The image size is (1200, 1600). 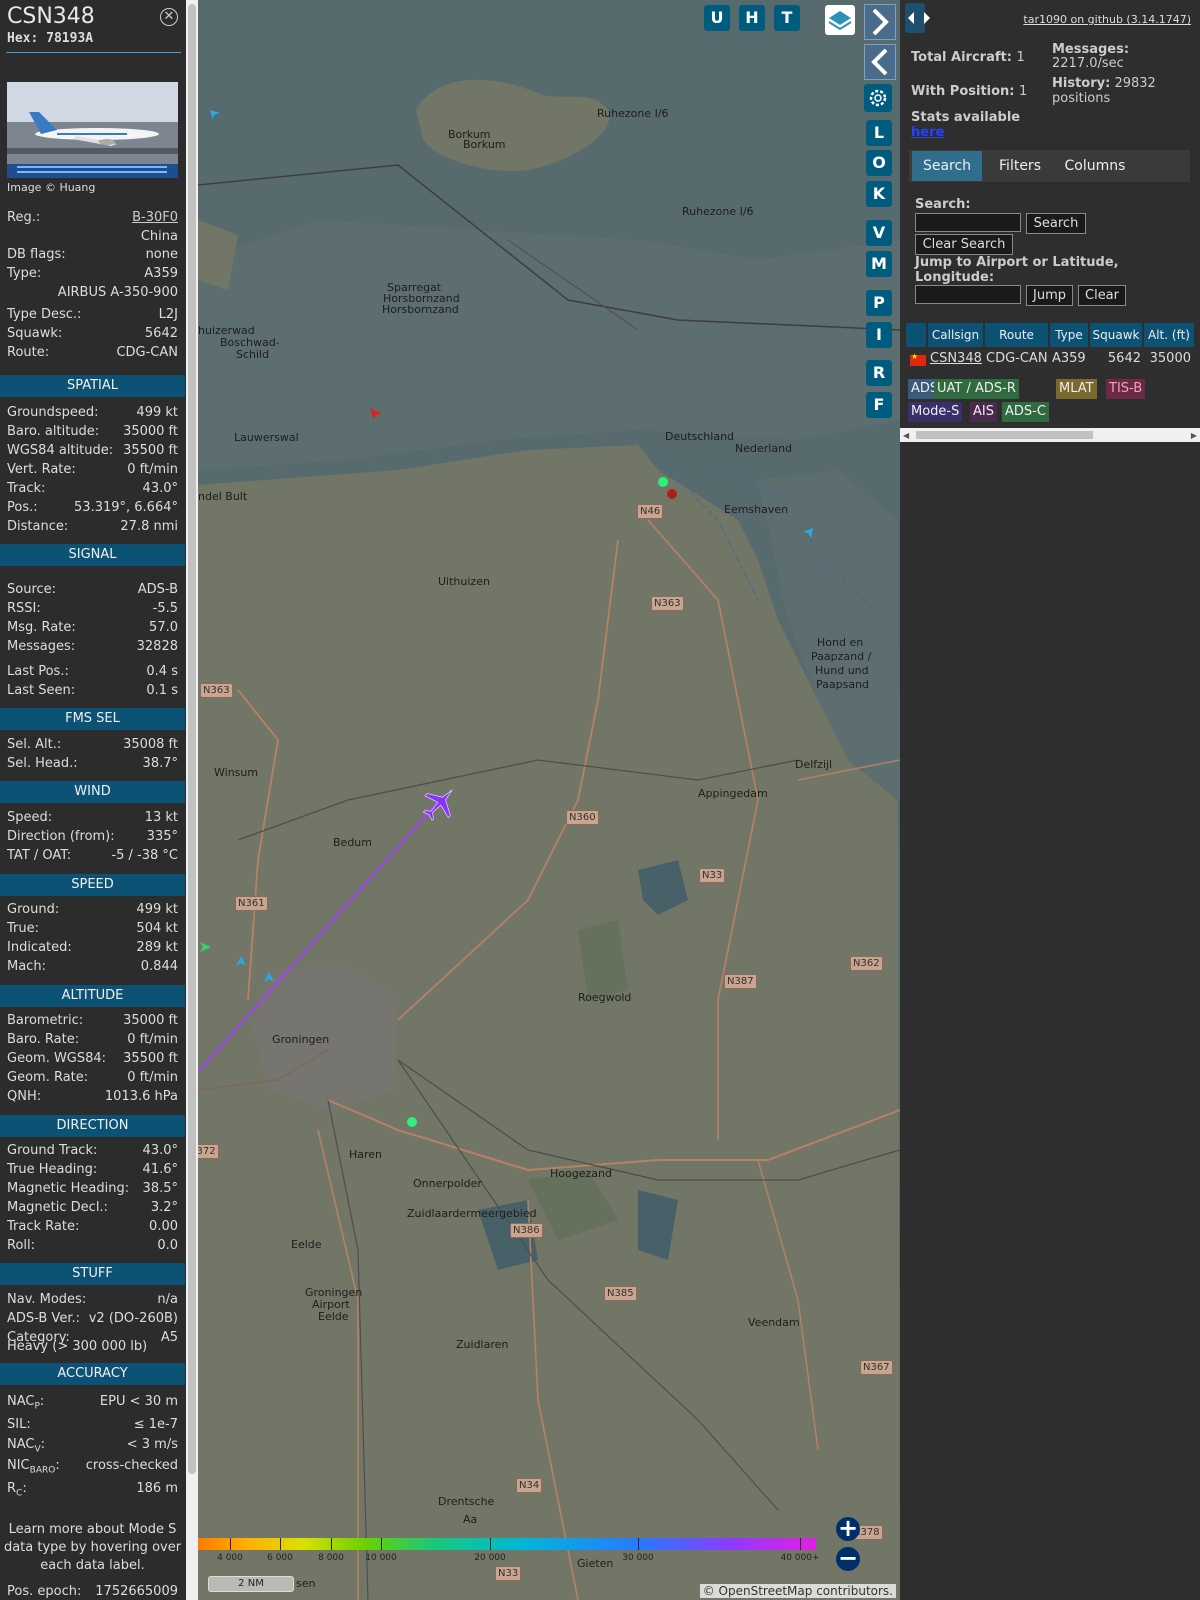 What do you see at coordinates (955, 335) in the screenshot?
I see `table-header-cell: Callsign` at bounding box center [955, 335].